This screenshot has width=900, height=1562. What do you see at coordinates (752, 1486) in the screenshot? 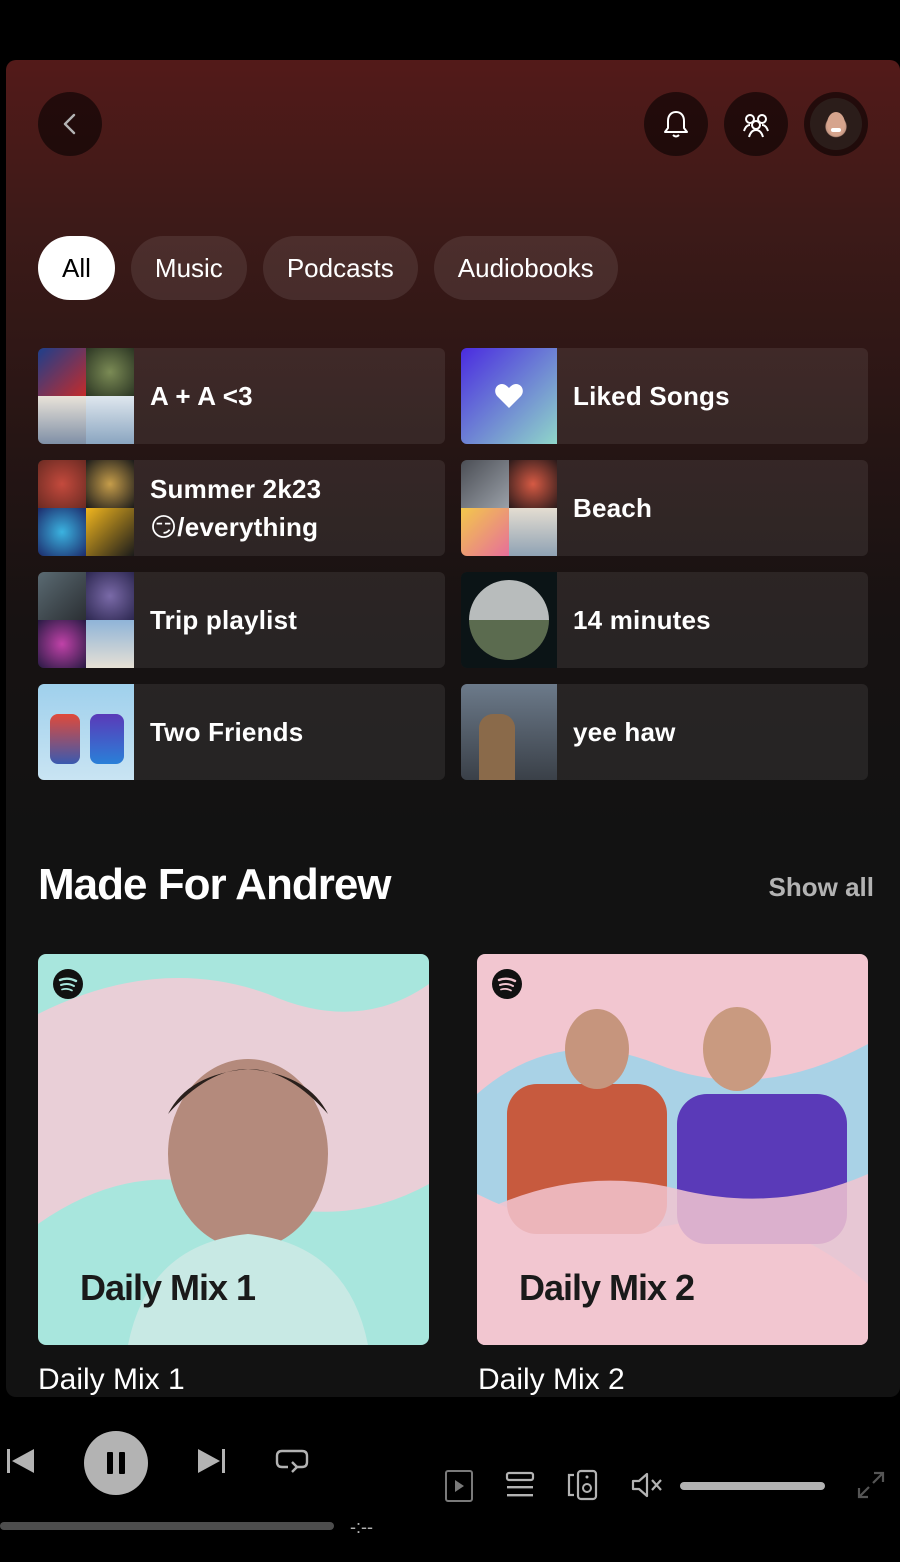
I see `volume-slider` at bounding box center [752, 1486].